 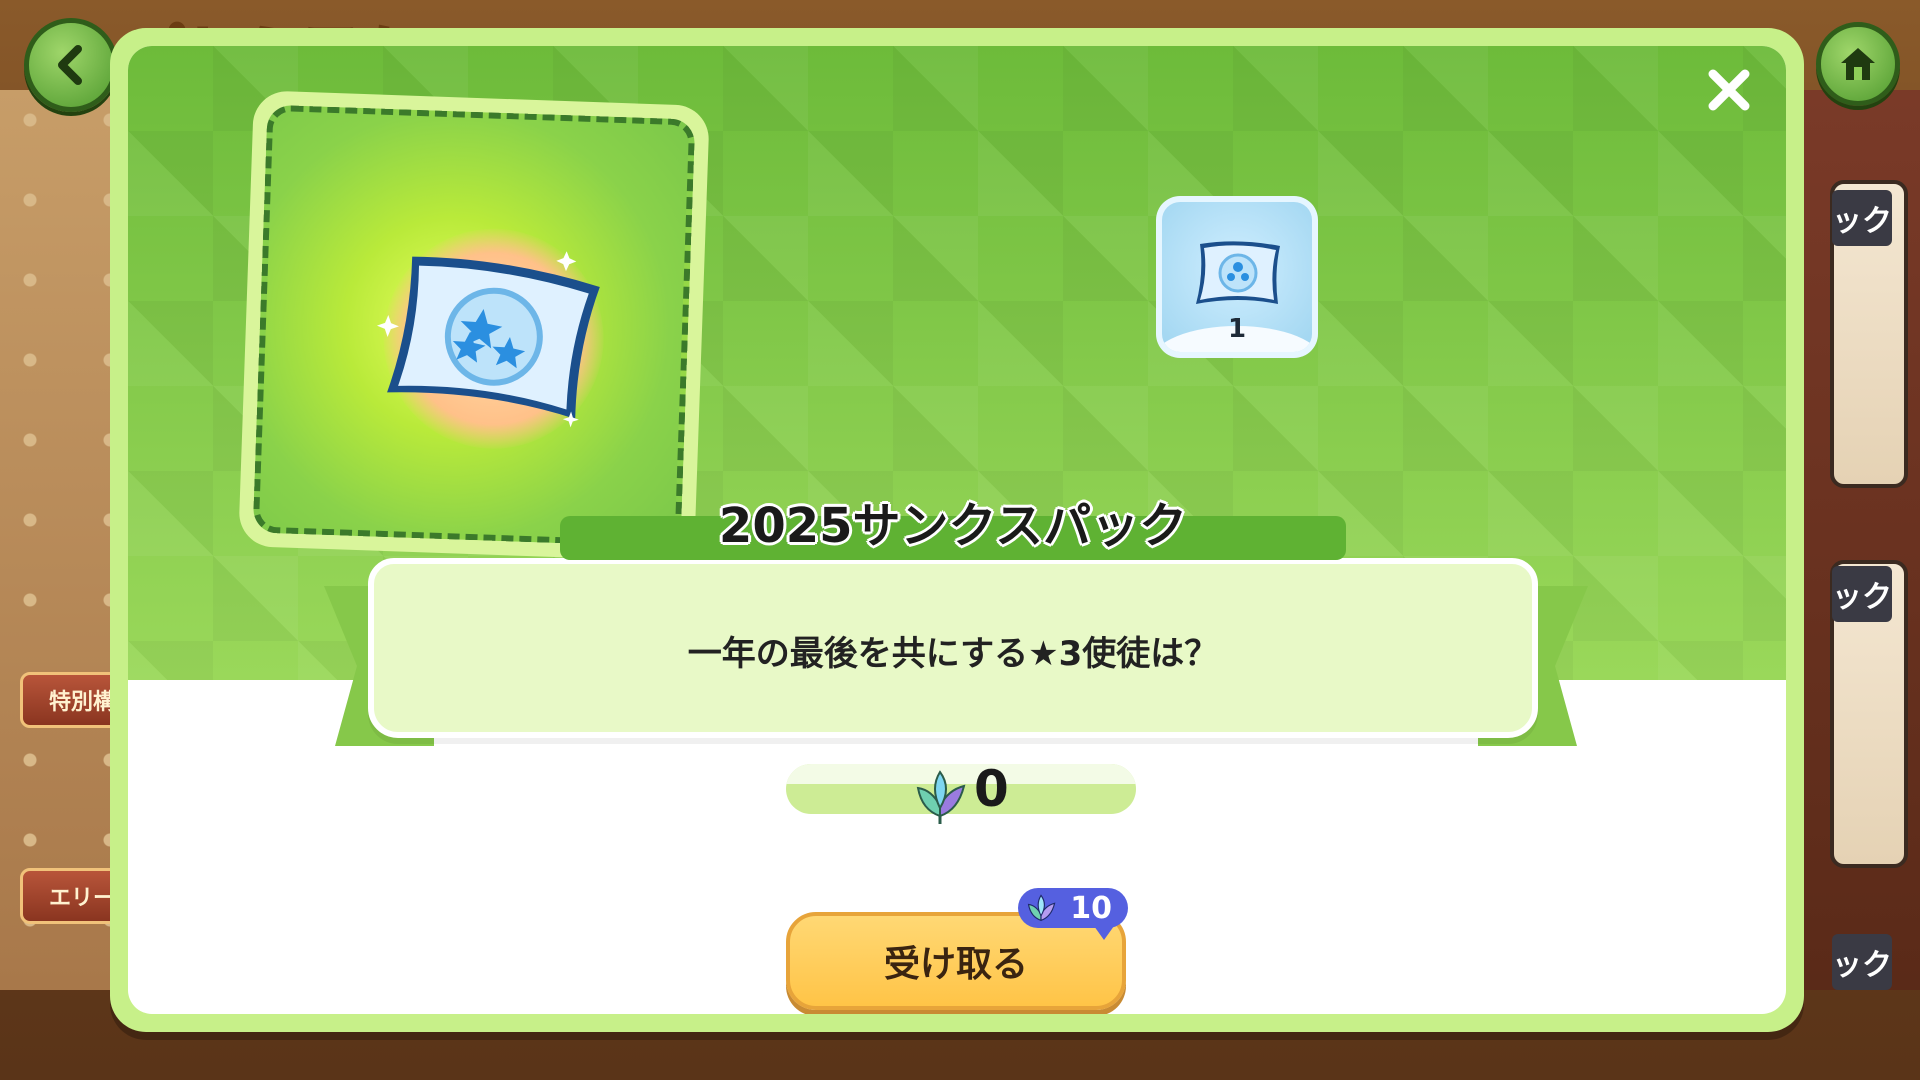 I want to click on reward-item-count: 1, so click(x=1237, y=329).